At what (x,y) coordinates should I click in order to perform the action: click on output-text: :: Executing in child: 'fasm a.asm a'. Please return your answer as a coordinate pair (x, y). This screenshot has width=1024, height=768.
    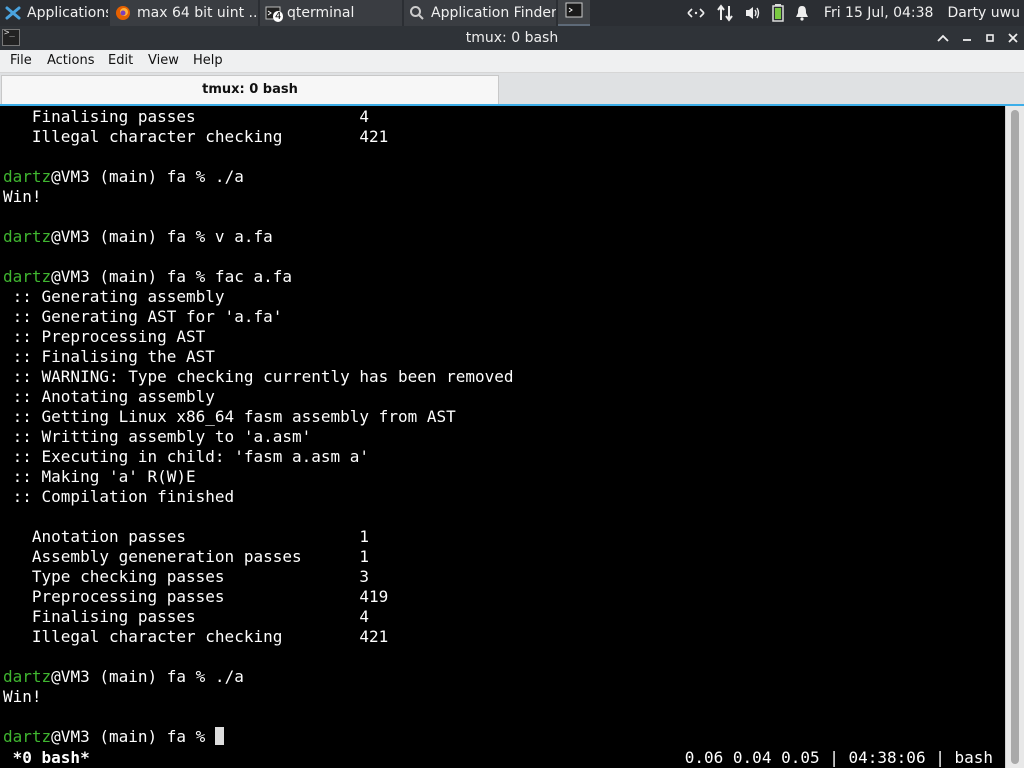
    Looking at the image, I should click on (186, 456).